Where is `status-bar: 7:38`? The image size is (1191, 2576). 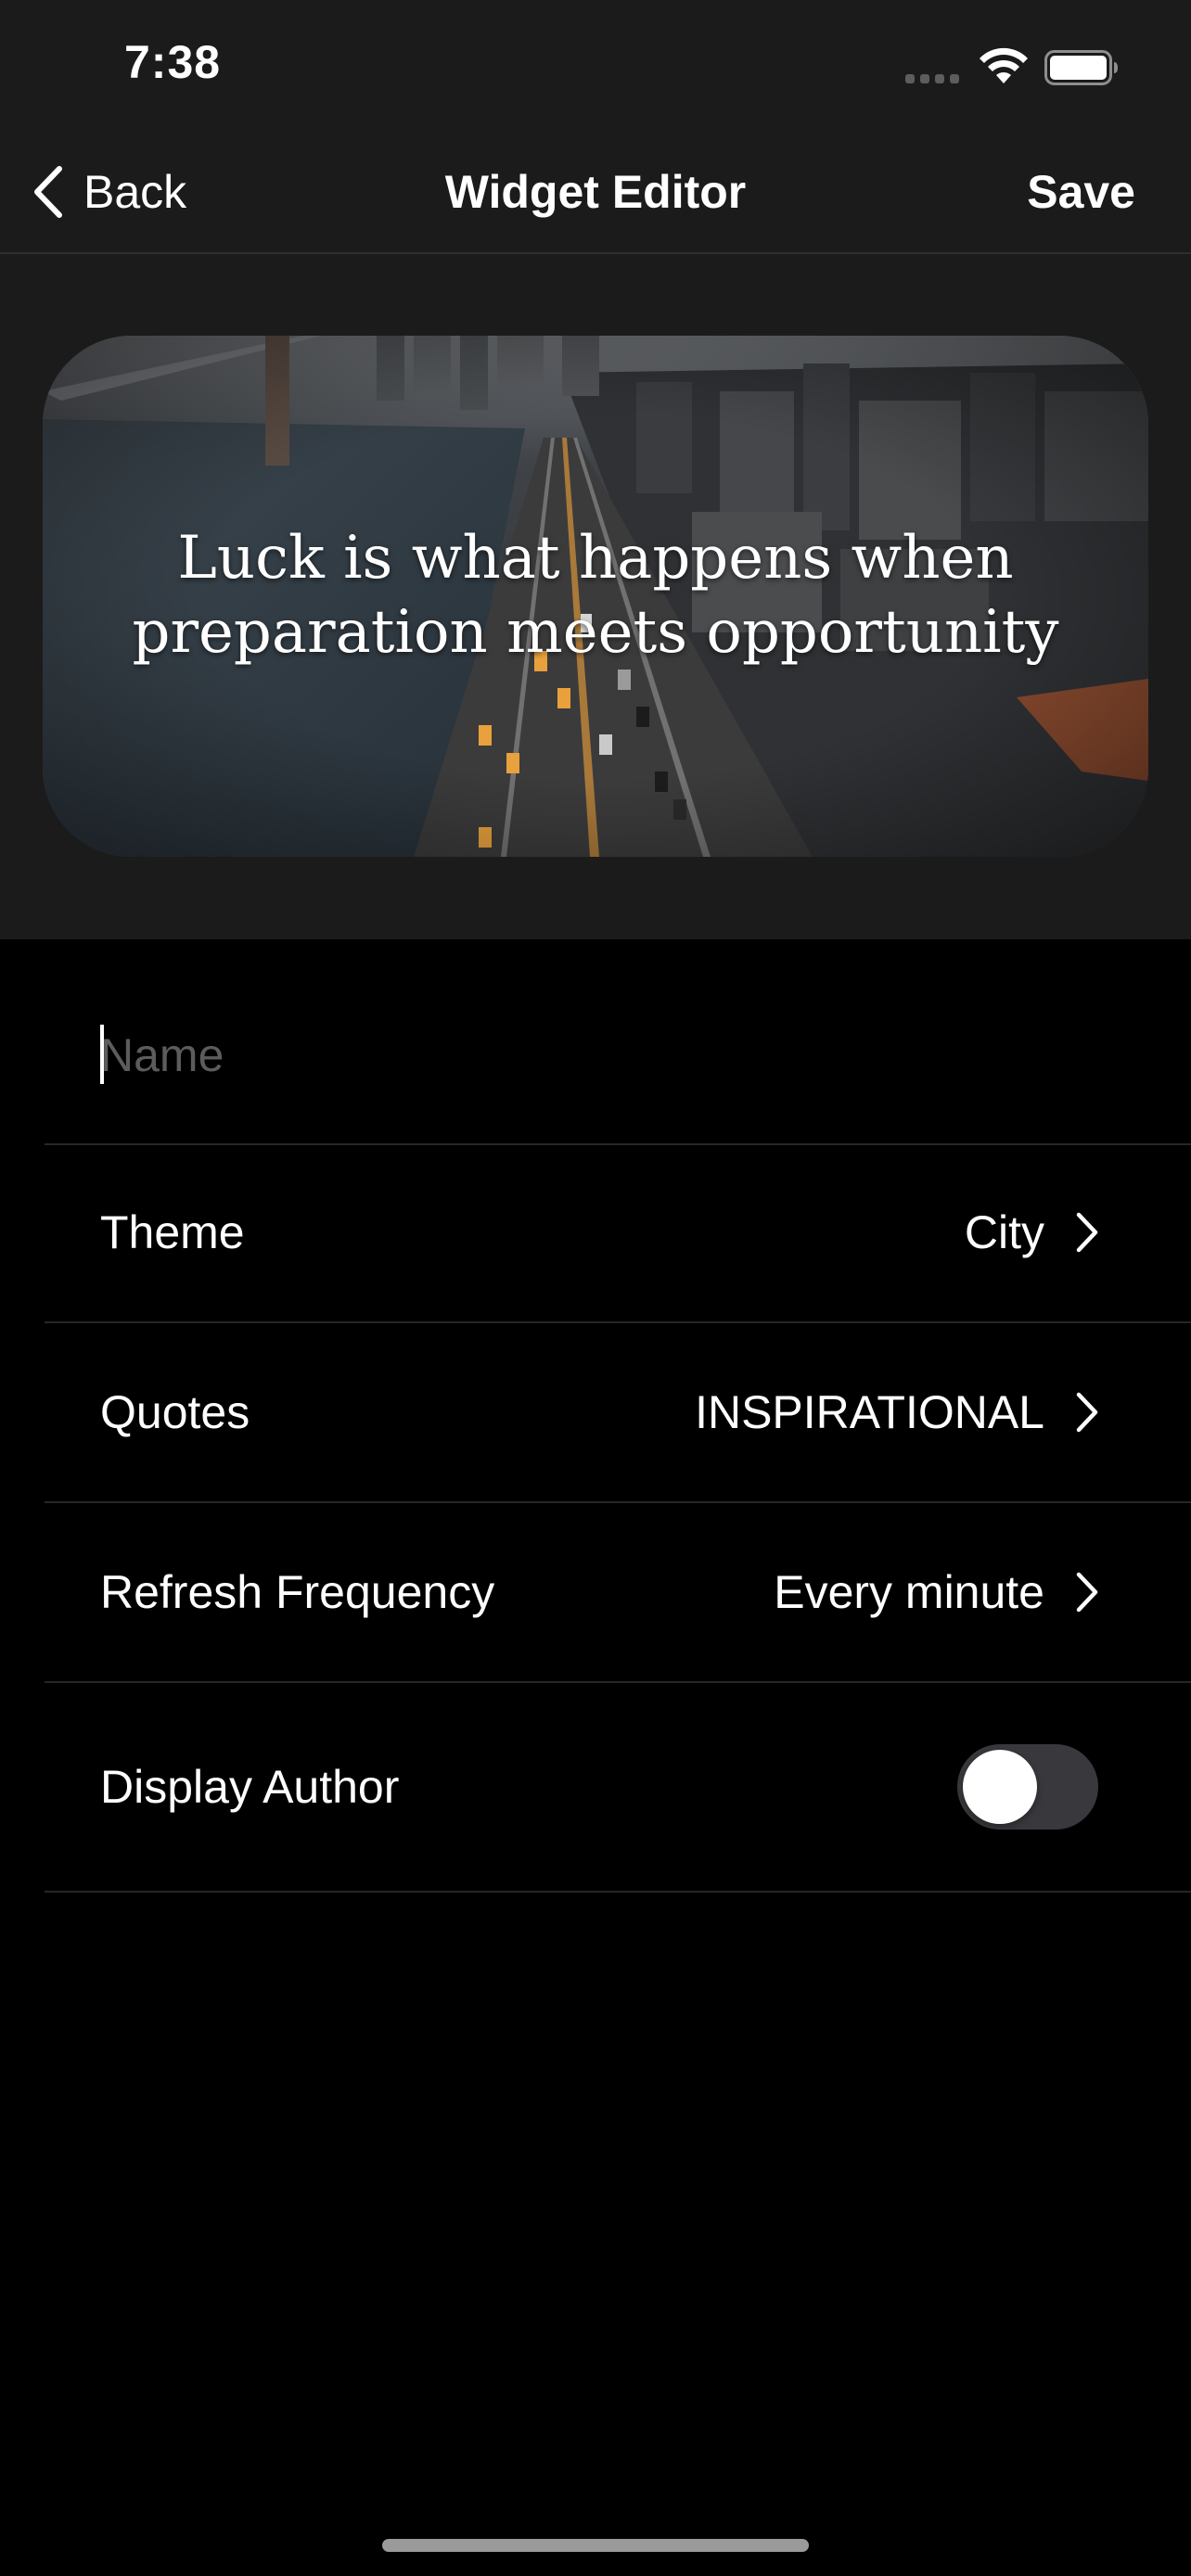
status-bar: 7:38 is located at coordinates (595, 65).